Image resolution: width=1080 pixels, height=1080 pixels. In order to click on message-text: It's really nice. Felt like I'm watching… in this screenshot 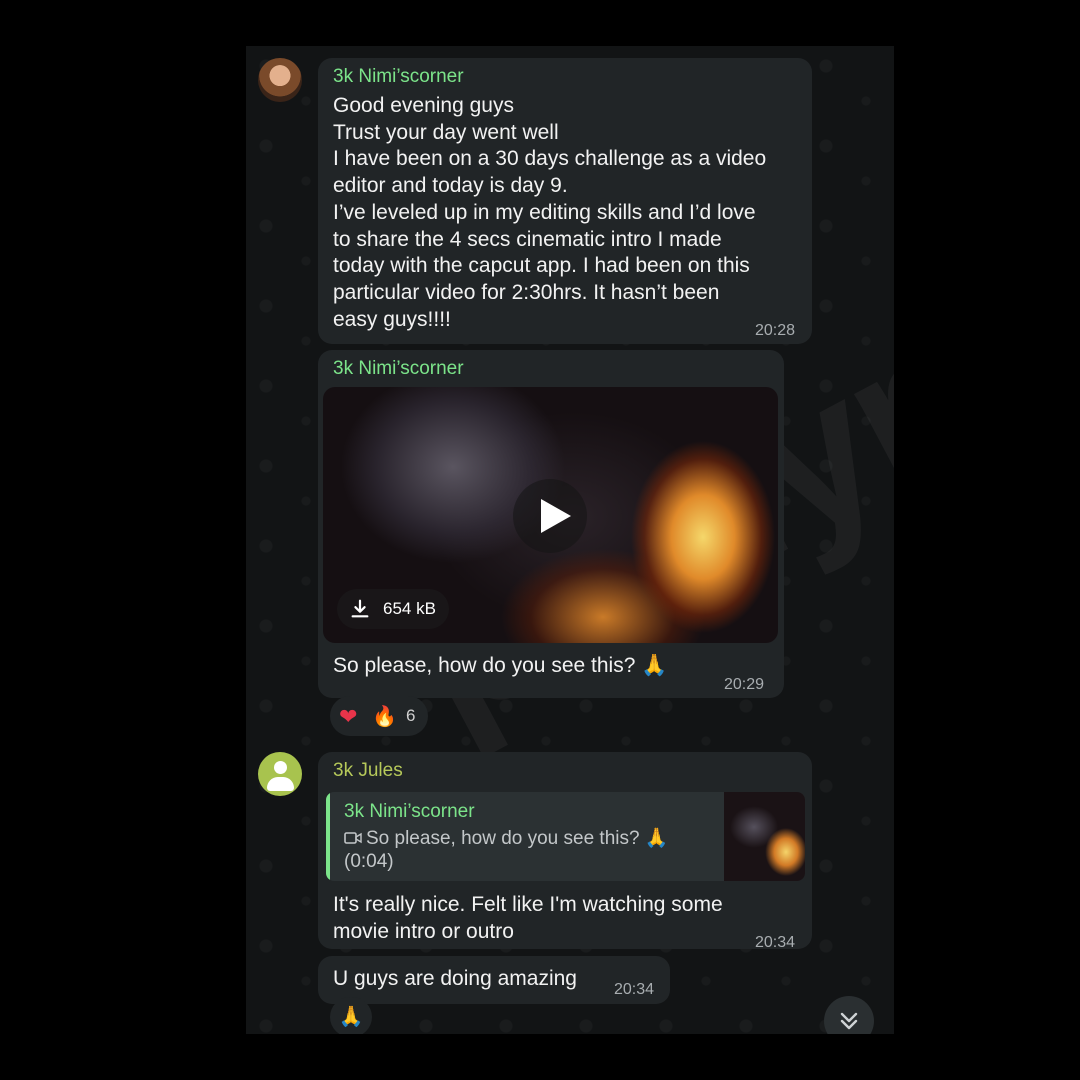, I will do `click(528, 918)`.